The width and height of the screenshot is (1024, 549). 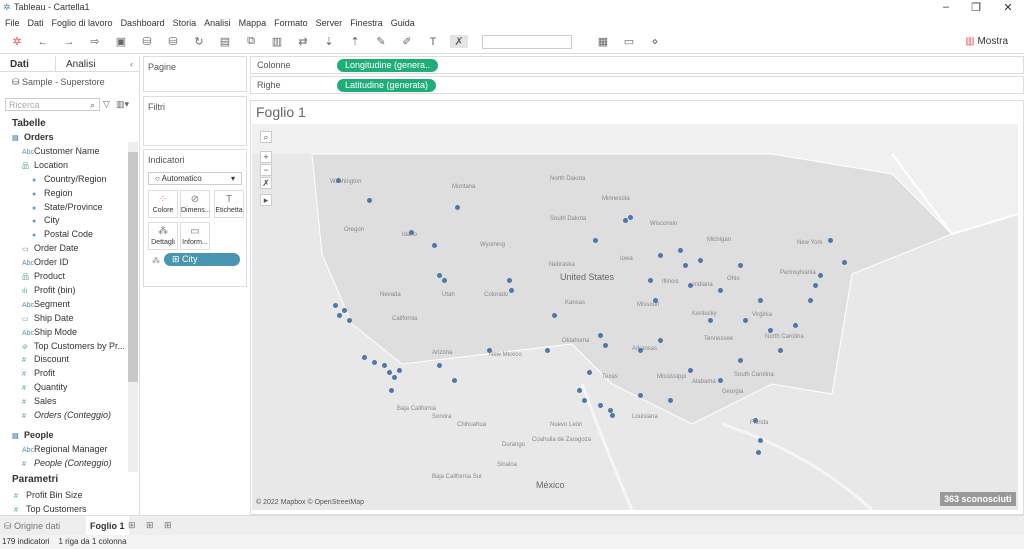 I want to click on close-button: ✕, so click(x=1008, y=7).